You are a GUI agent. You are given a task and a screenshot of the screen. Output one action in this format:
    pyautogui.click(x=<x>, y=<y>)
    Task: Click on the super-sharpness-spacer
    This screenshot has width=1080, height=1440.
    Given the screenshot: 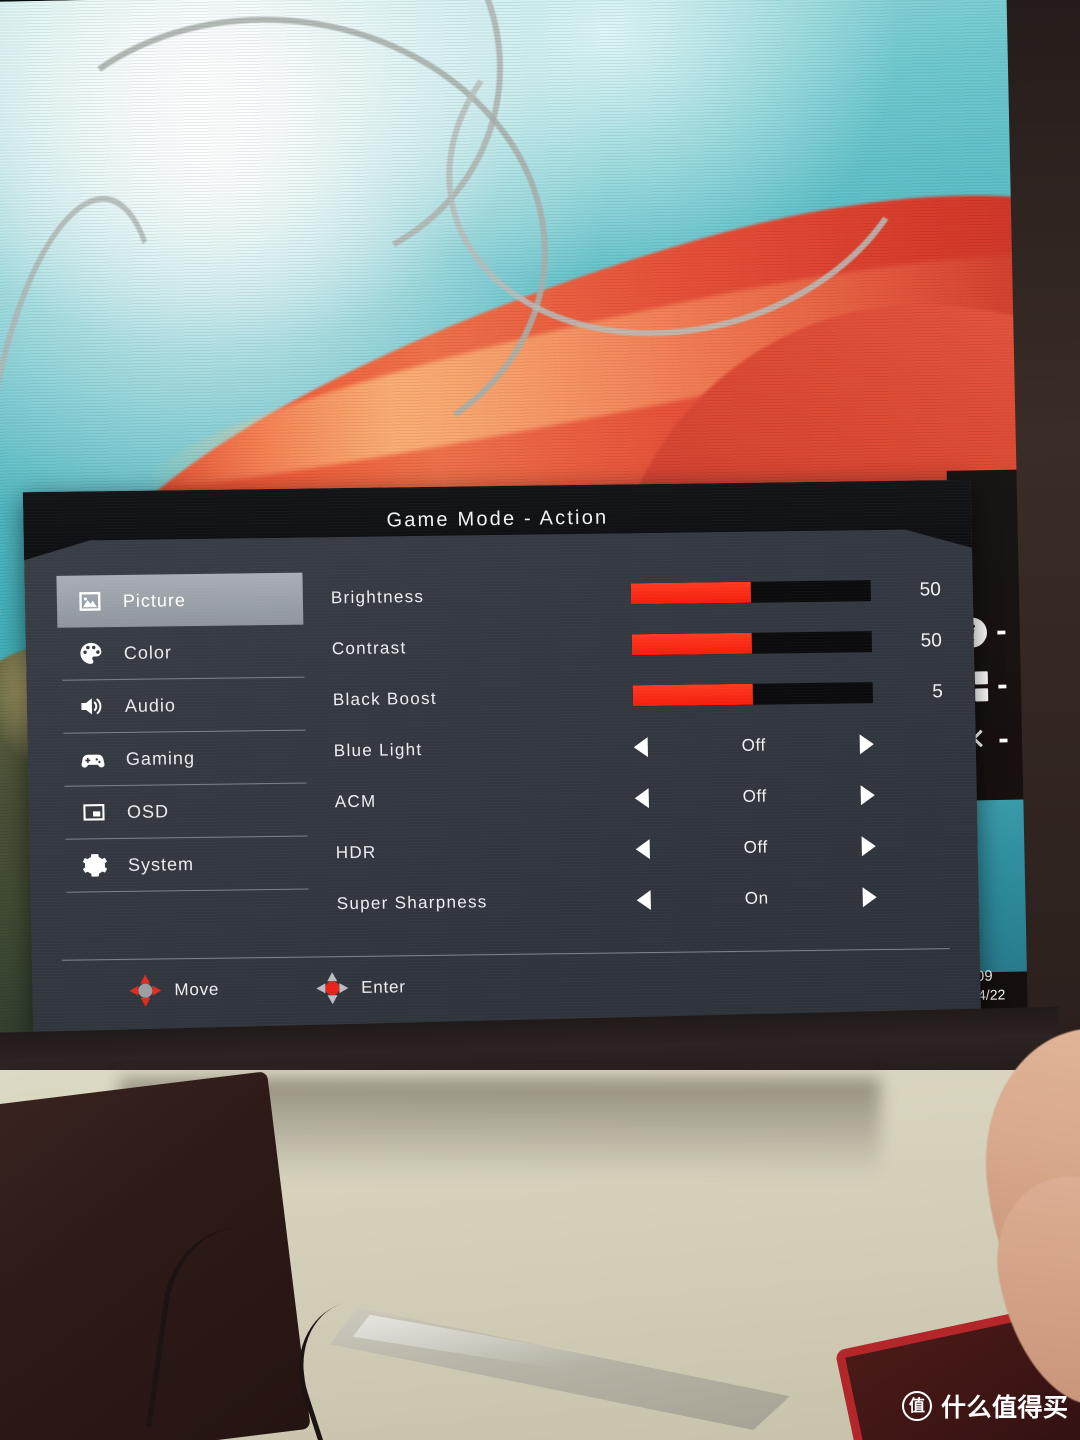 What is the action you would take?
    pyautogui.click(x=914, y=896)
    